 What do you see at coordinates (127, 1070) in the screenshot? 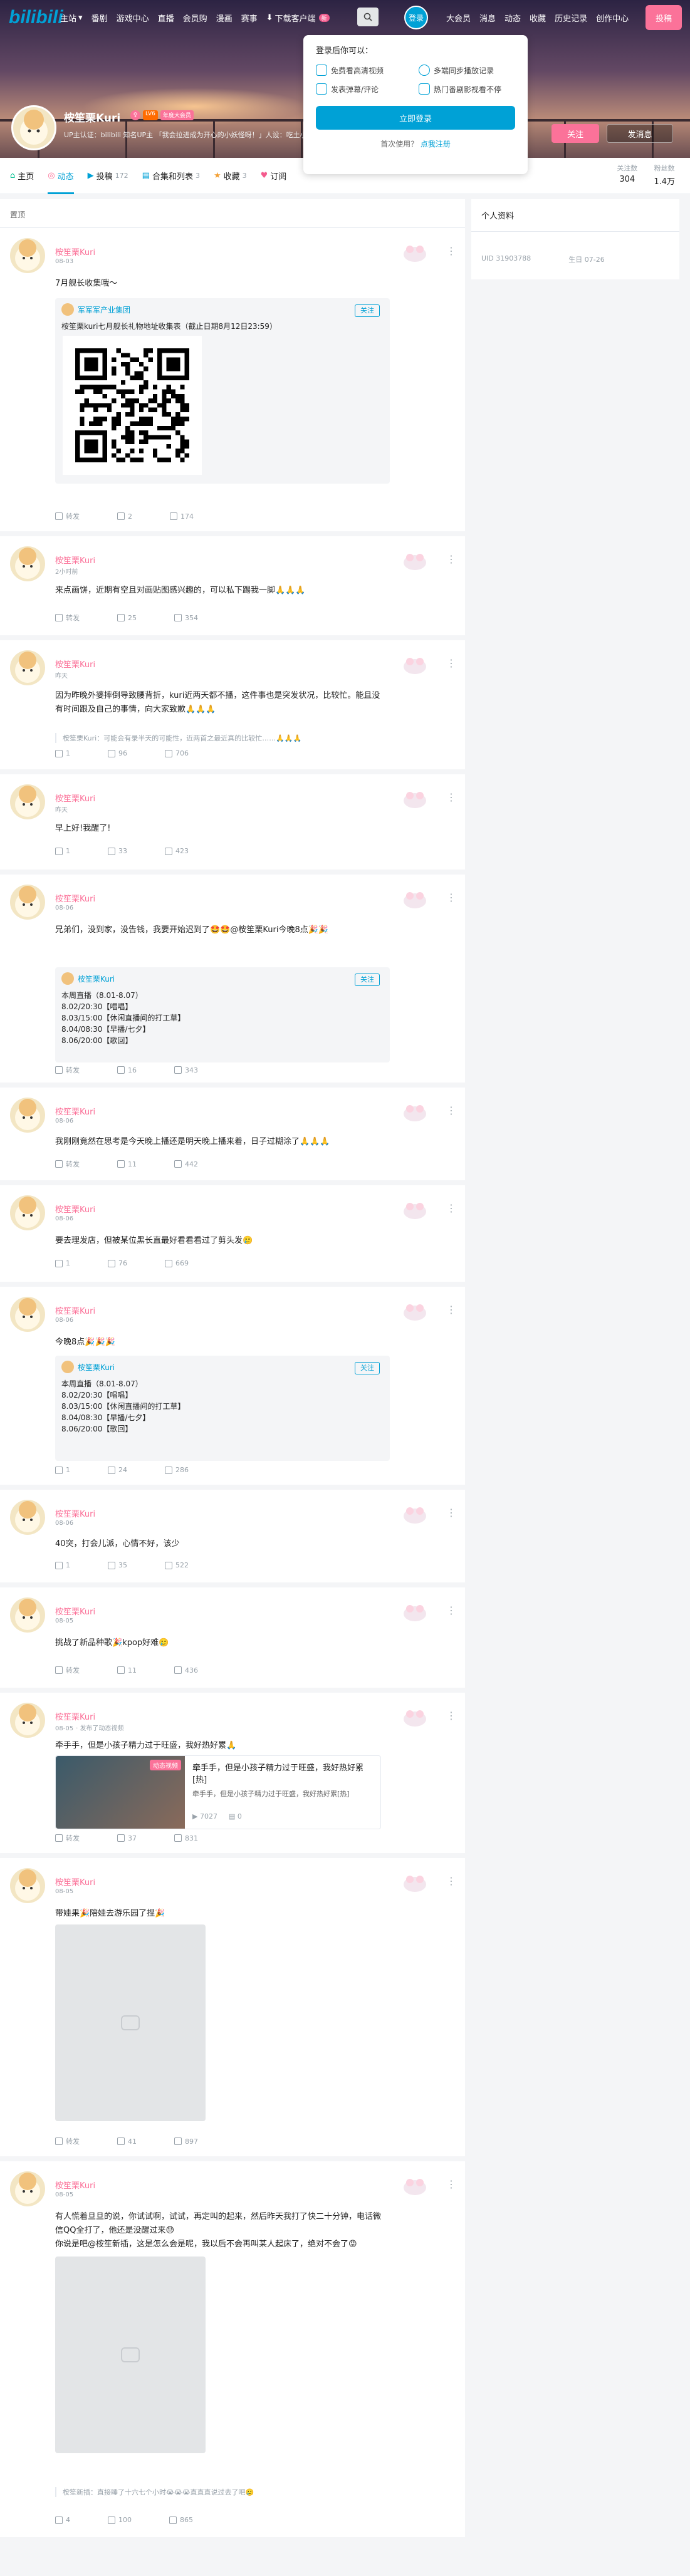
I see `comment-button: 16` at bounding box center [127, 1070].